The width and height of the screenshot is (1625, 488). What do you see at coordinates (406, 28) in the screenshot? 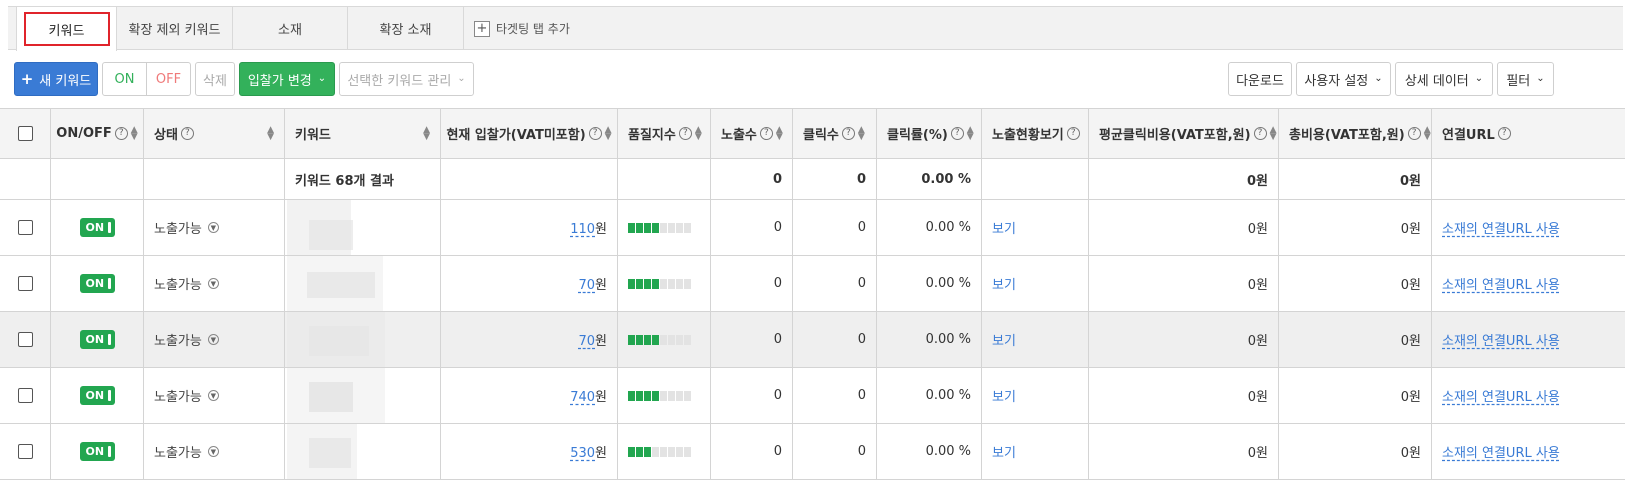
I see `tab-extension-creative: 확장 소재` at bounding box center [406, 28].